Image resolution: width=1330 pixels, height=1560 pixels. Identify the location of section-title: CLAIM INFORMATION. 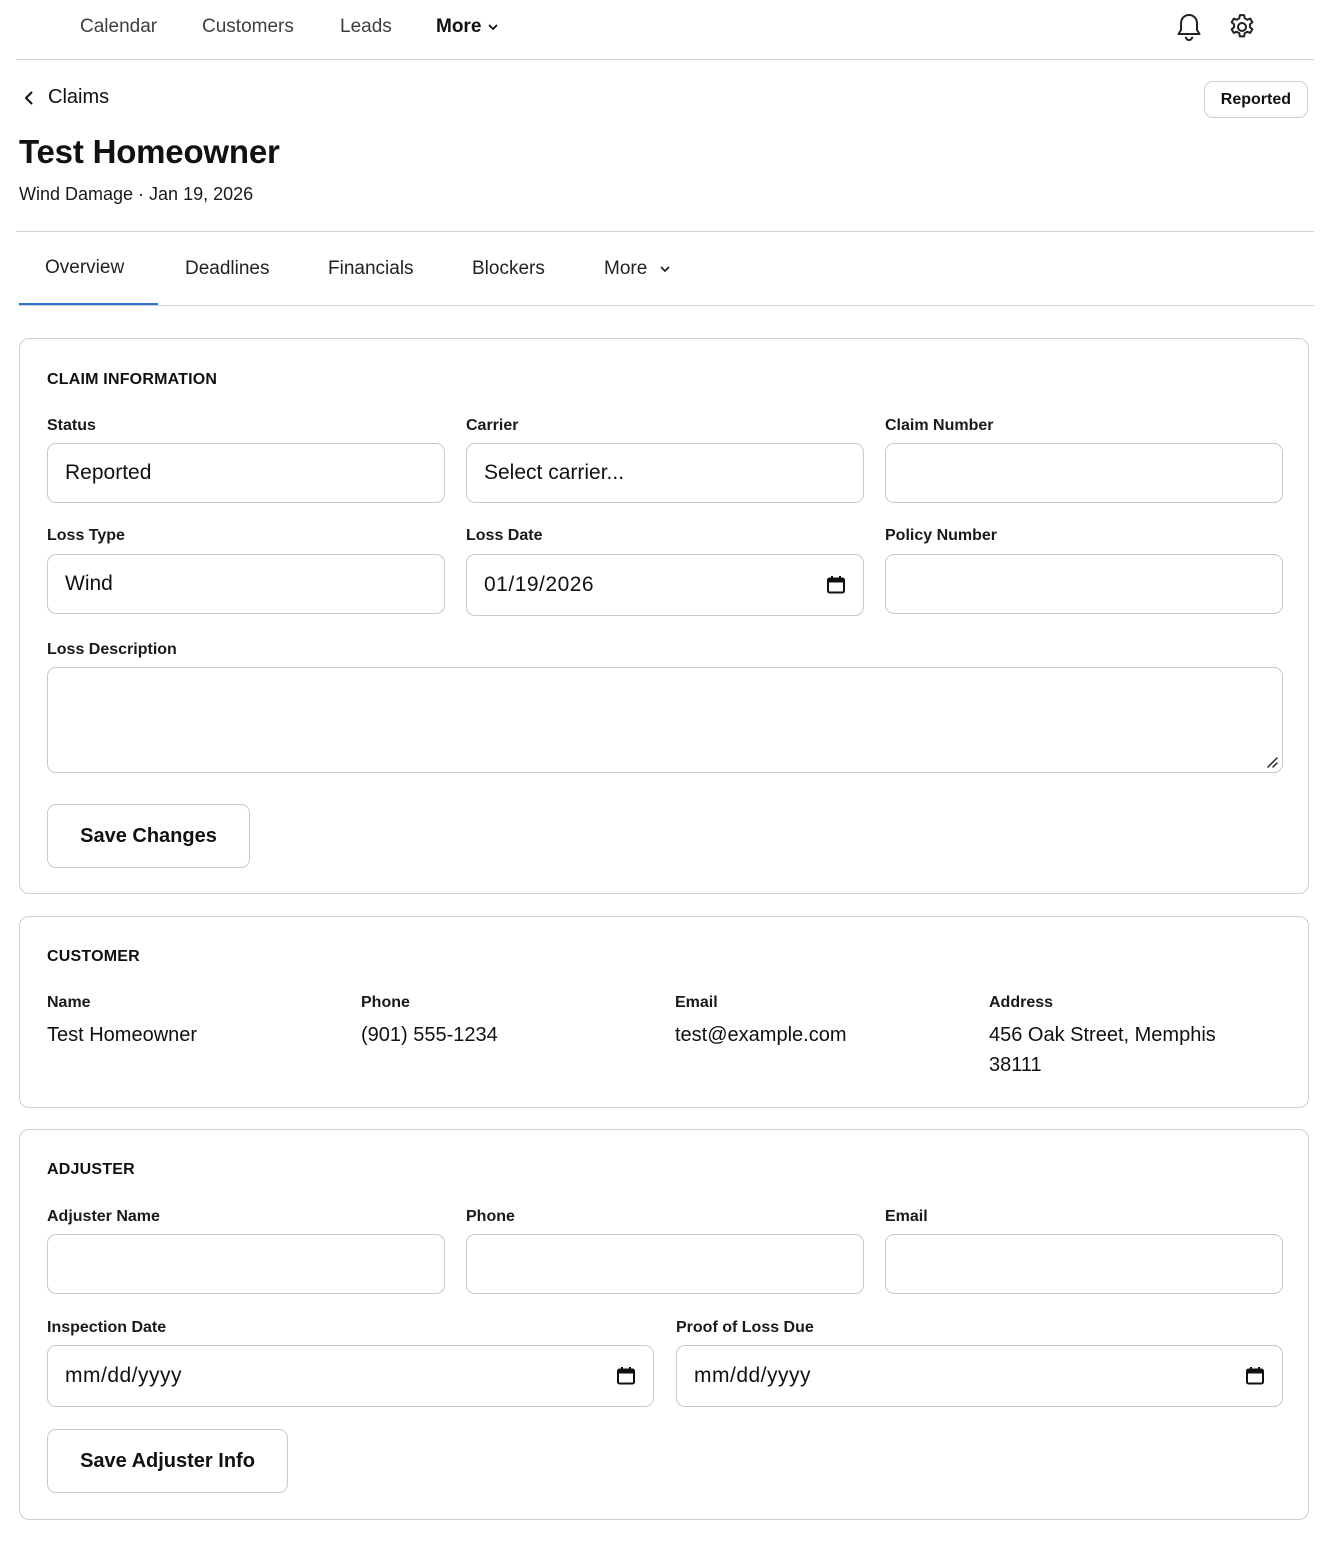
(132, 379).